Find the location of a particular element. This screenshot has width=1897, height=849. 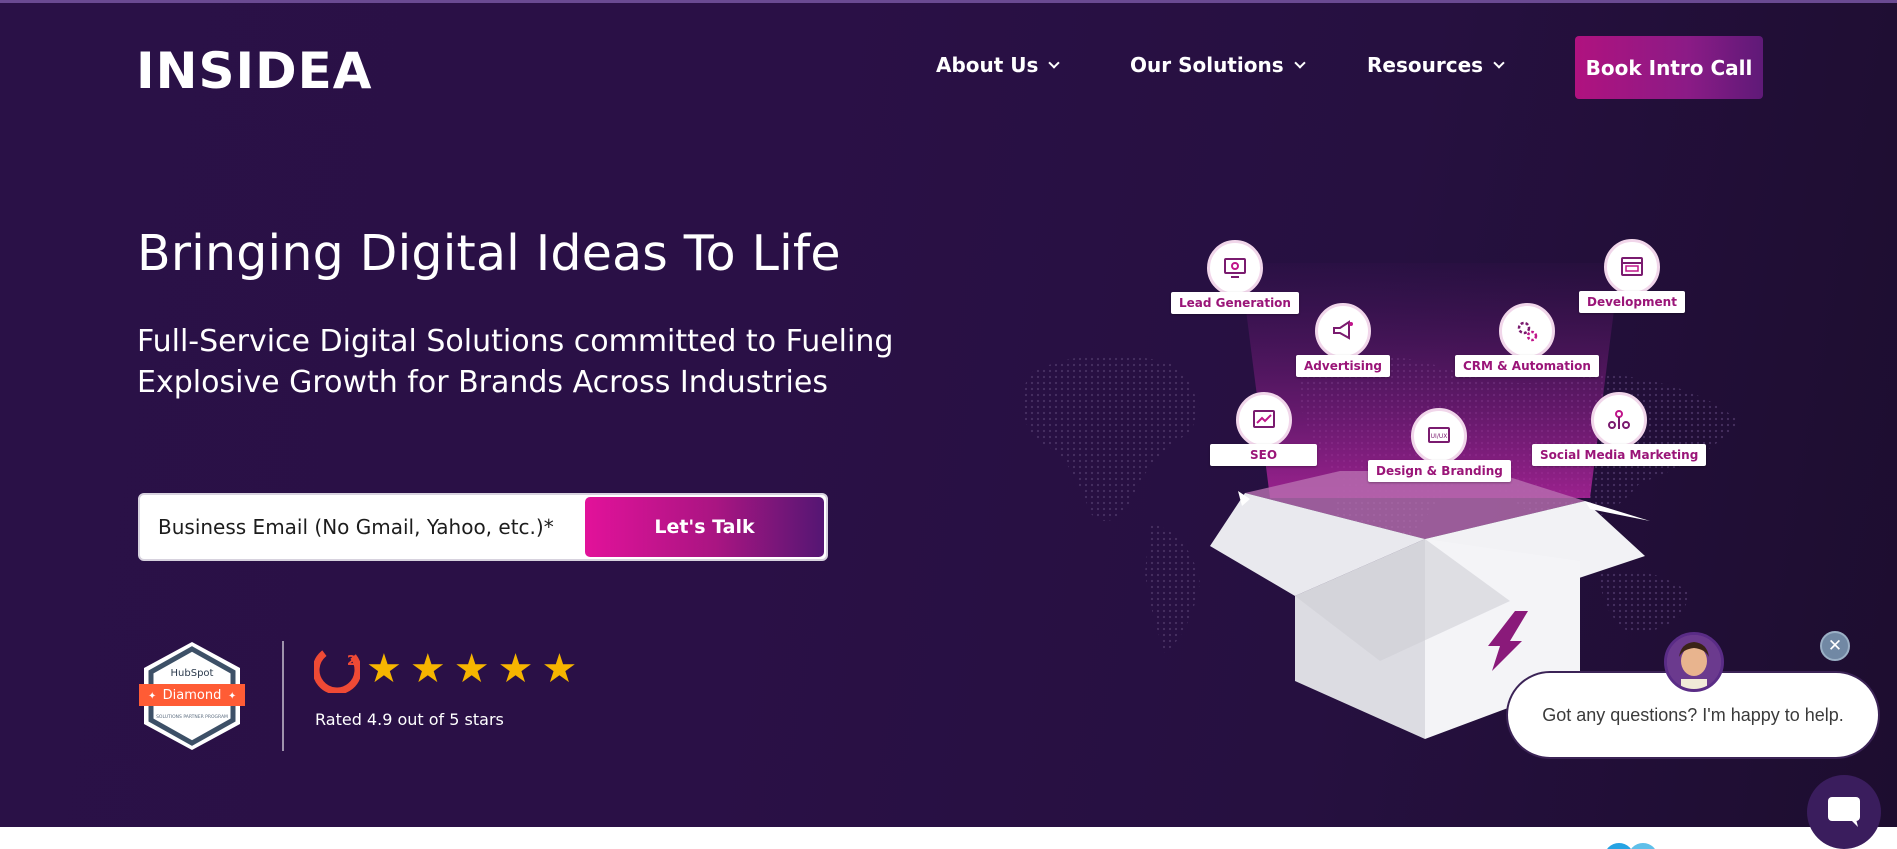

browser-code-icon is located at coordinates (1631, 267).